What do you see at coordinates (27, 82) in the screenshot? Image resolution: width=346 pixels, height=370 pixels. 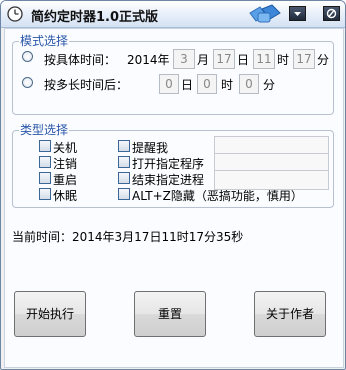 I see `radio-delay-time` at bounding box center [27, 82].